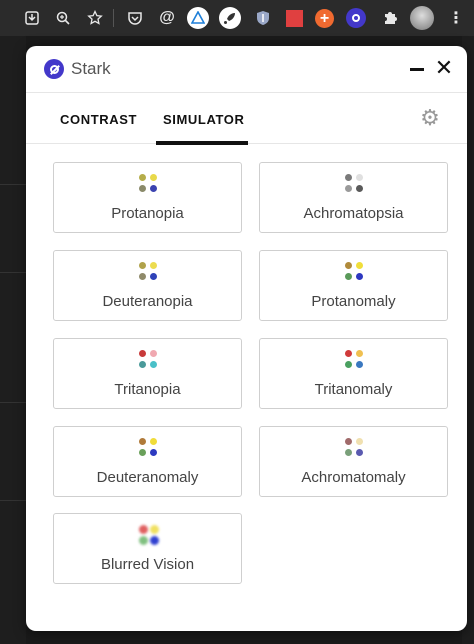  What do you see at coordinates (324, 18) in the screenshot?
I see `plus-orange-icon: +` at bounding box center [324, 18].